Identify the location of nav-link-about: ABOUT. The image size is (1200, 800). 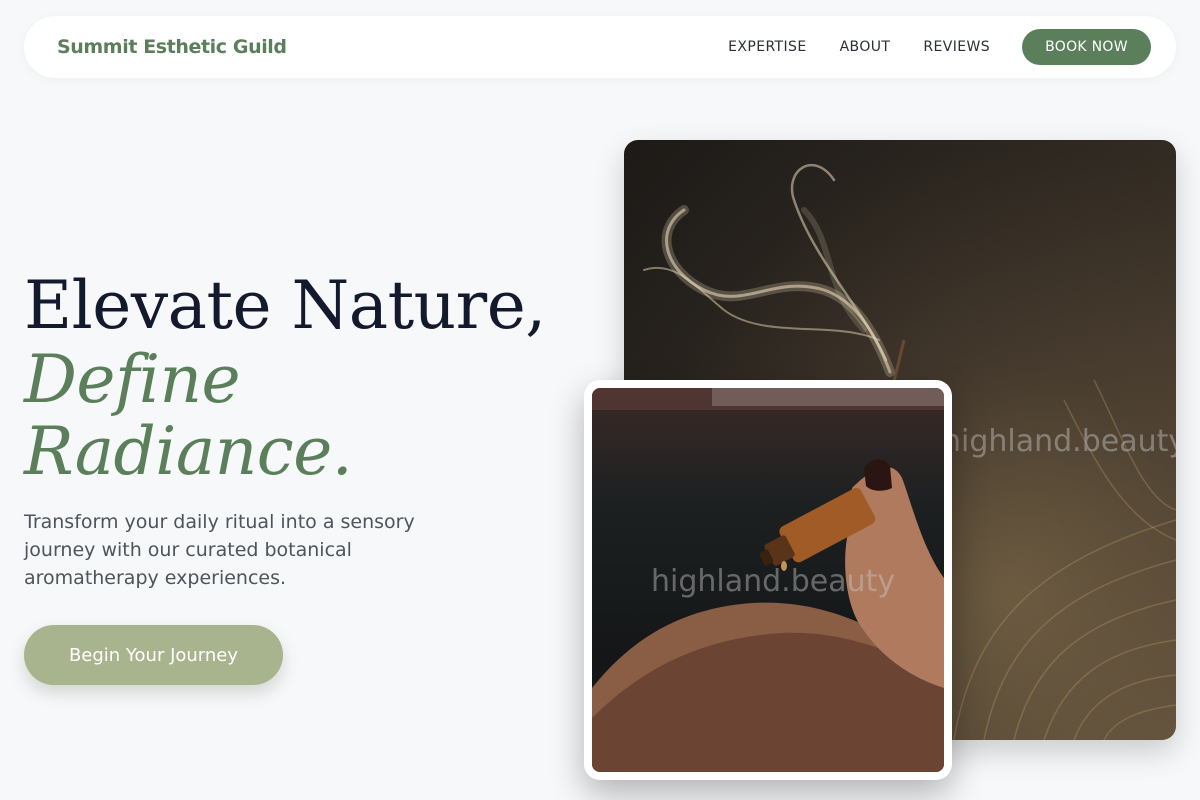
(865, 47).